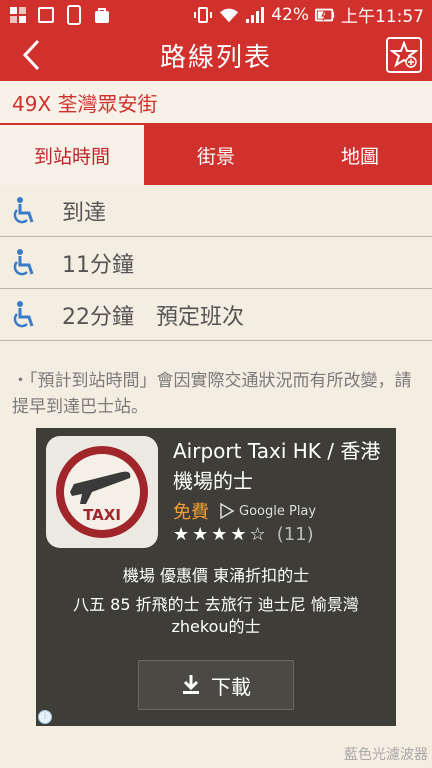 Image resolution: width=432 pixels, height=768 pixels. I want to click on app-notification-icon, so click(18, 15).